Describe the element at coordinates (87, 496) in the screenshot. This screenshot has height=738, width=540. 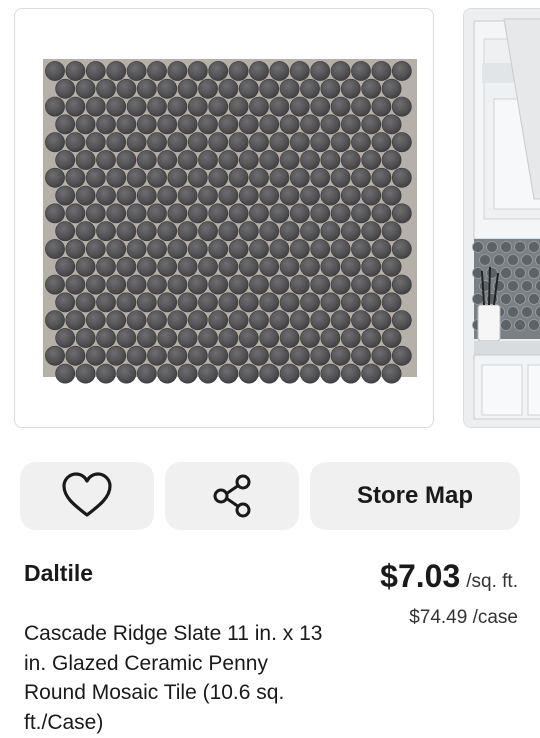
I see `favorite-button` at that location.